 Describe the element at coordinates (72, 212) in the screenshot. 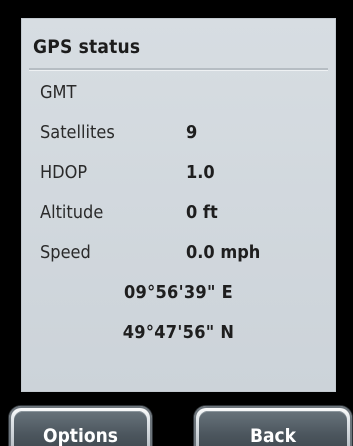

I see `altitude-label: Altitude` at that location.